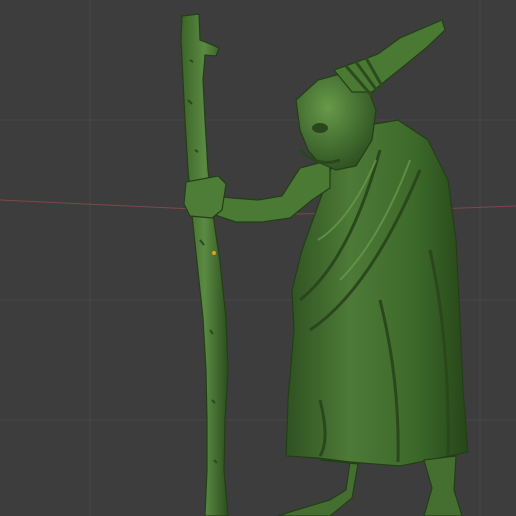 This screenshot has width=516, height=516. Describe the element at coordinates (214, 253) in the screenshot. I see `world-origin-icon` at that location.